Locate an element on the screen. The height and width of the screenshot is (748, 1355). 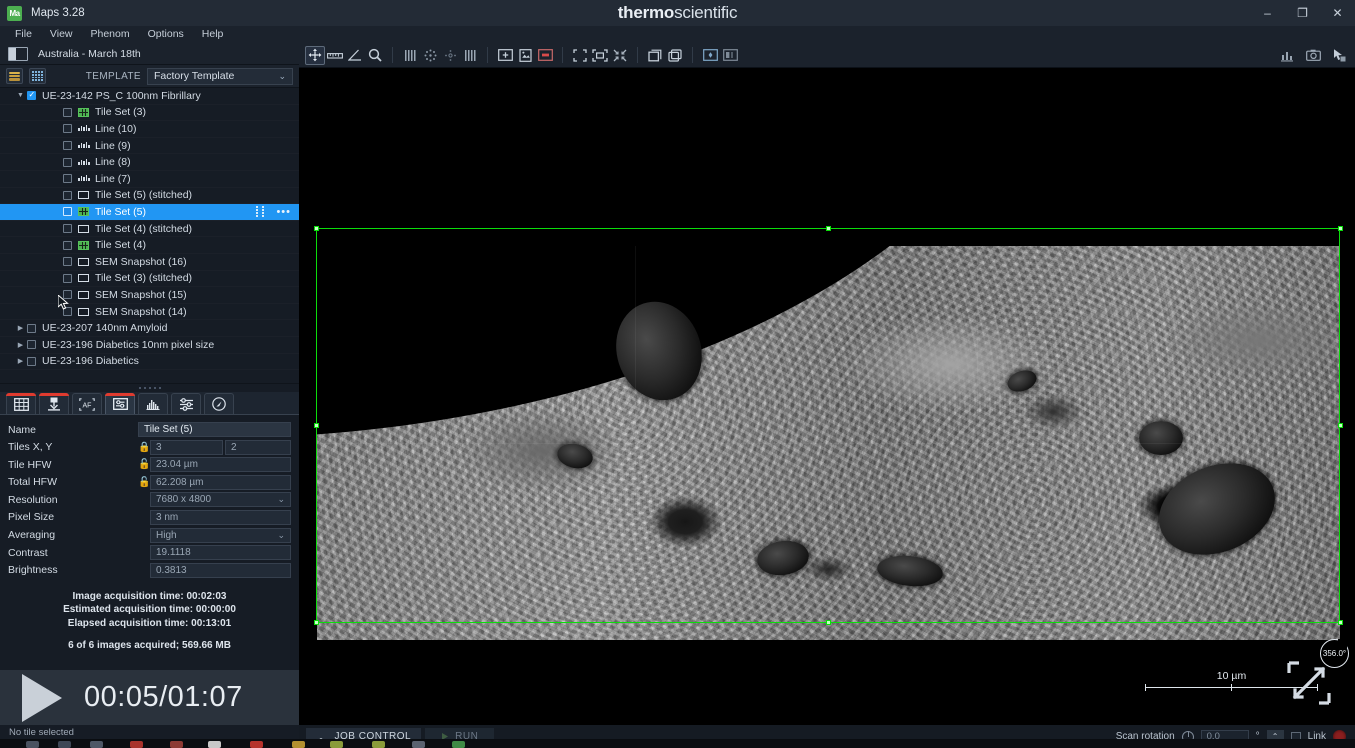
copy-layer-button is located at coordinates (675, 55).